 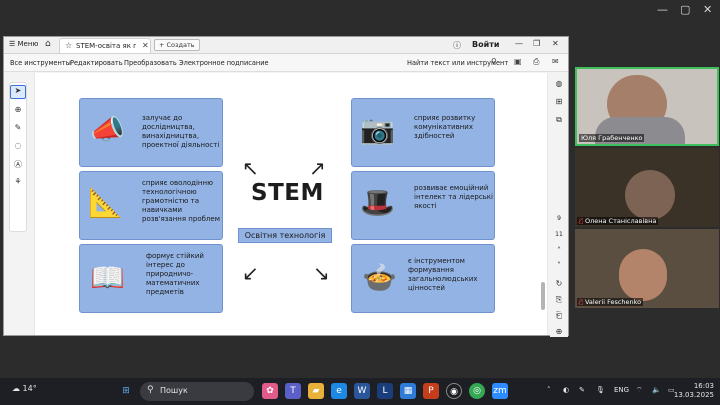 What do you see at coordinates (519, 43) in the screenshot?
I see `window-minimize-icon: —` at bounding box center [519, 43].